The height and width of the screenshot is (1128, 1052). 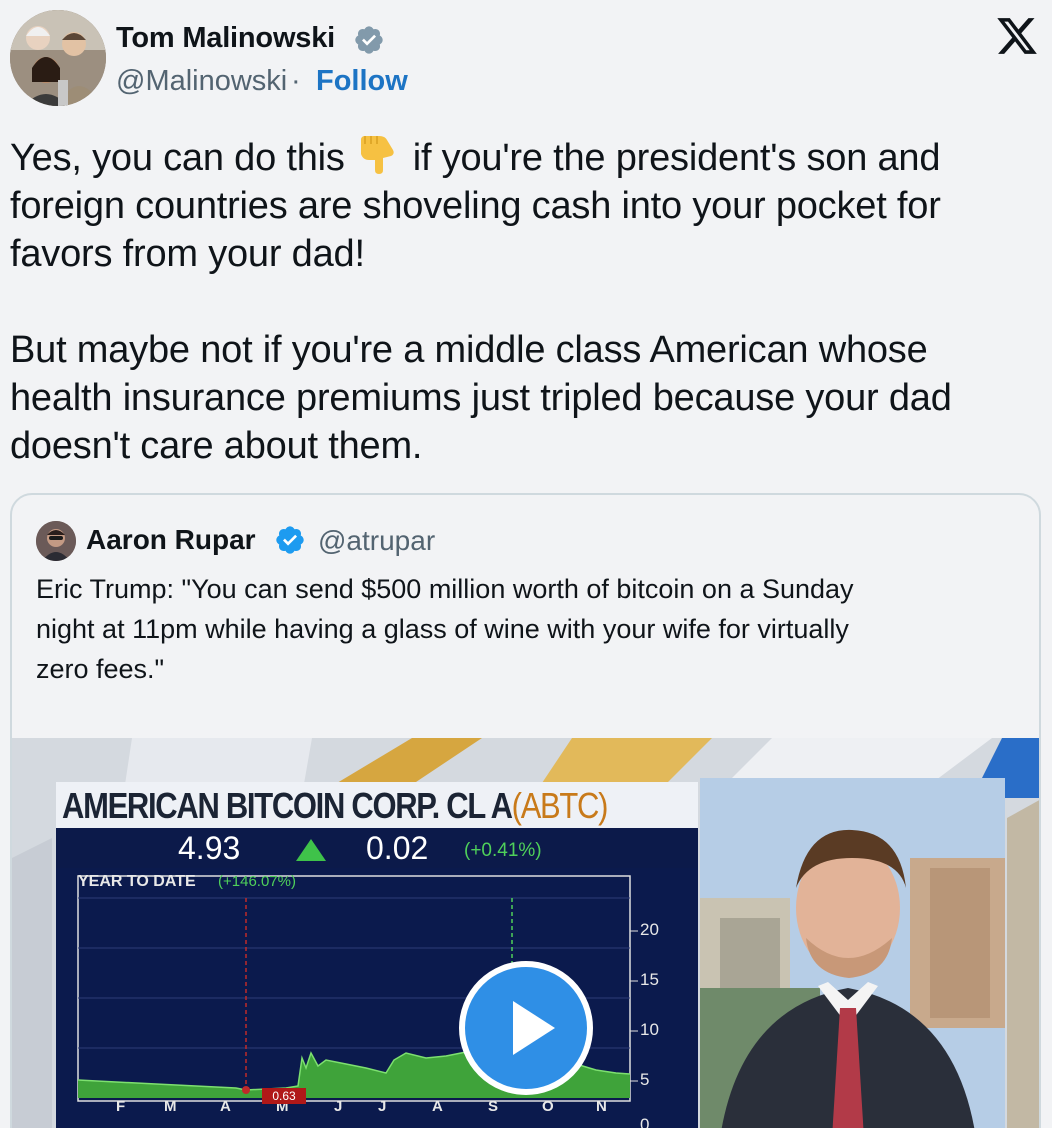 What do you see at coordinates (209, 848) in the screenshot?
I see `stock-price: 4.93` at bounding box center [209, 848].